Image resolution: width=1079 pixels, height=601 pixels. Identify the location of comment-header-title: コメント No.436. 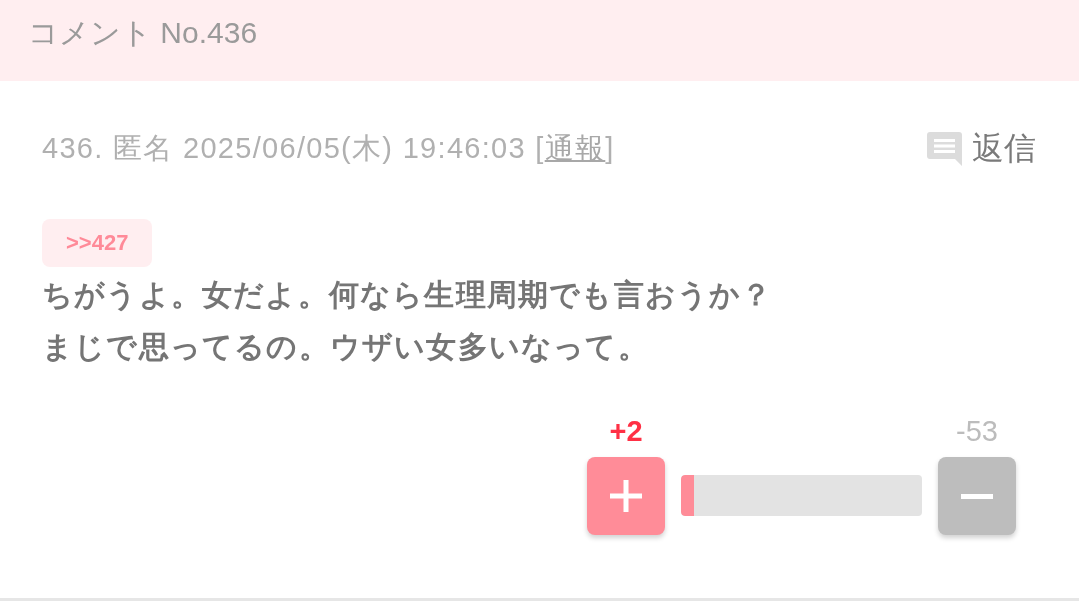
(143, 33).